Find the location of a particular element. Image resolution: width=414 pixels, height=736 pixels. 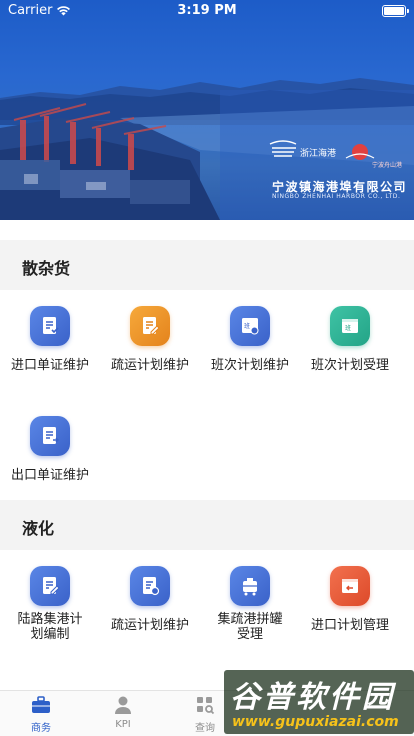

search-grid-icon is located at coordinates (205, 705).